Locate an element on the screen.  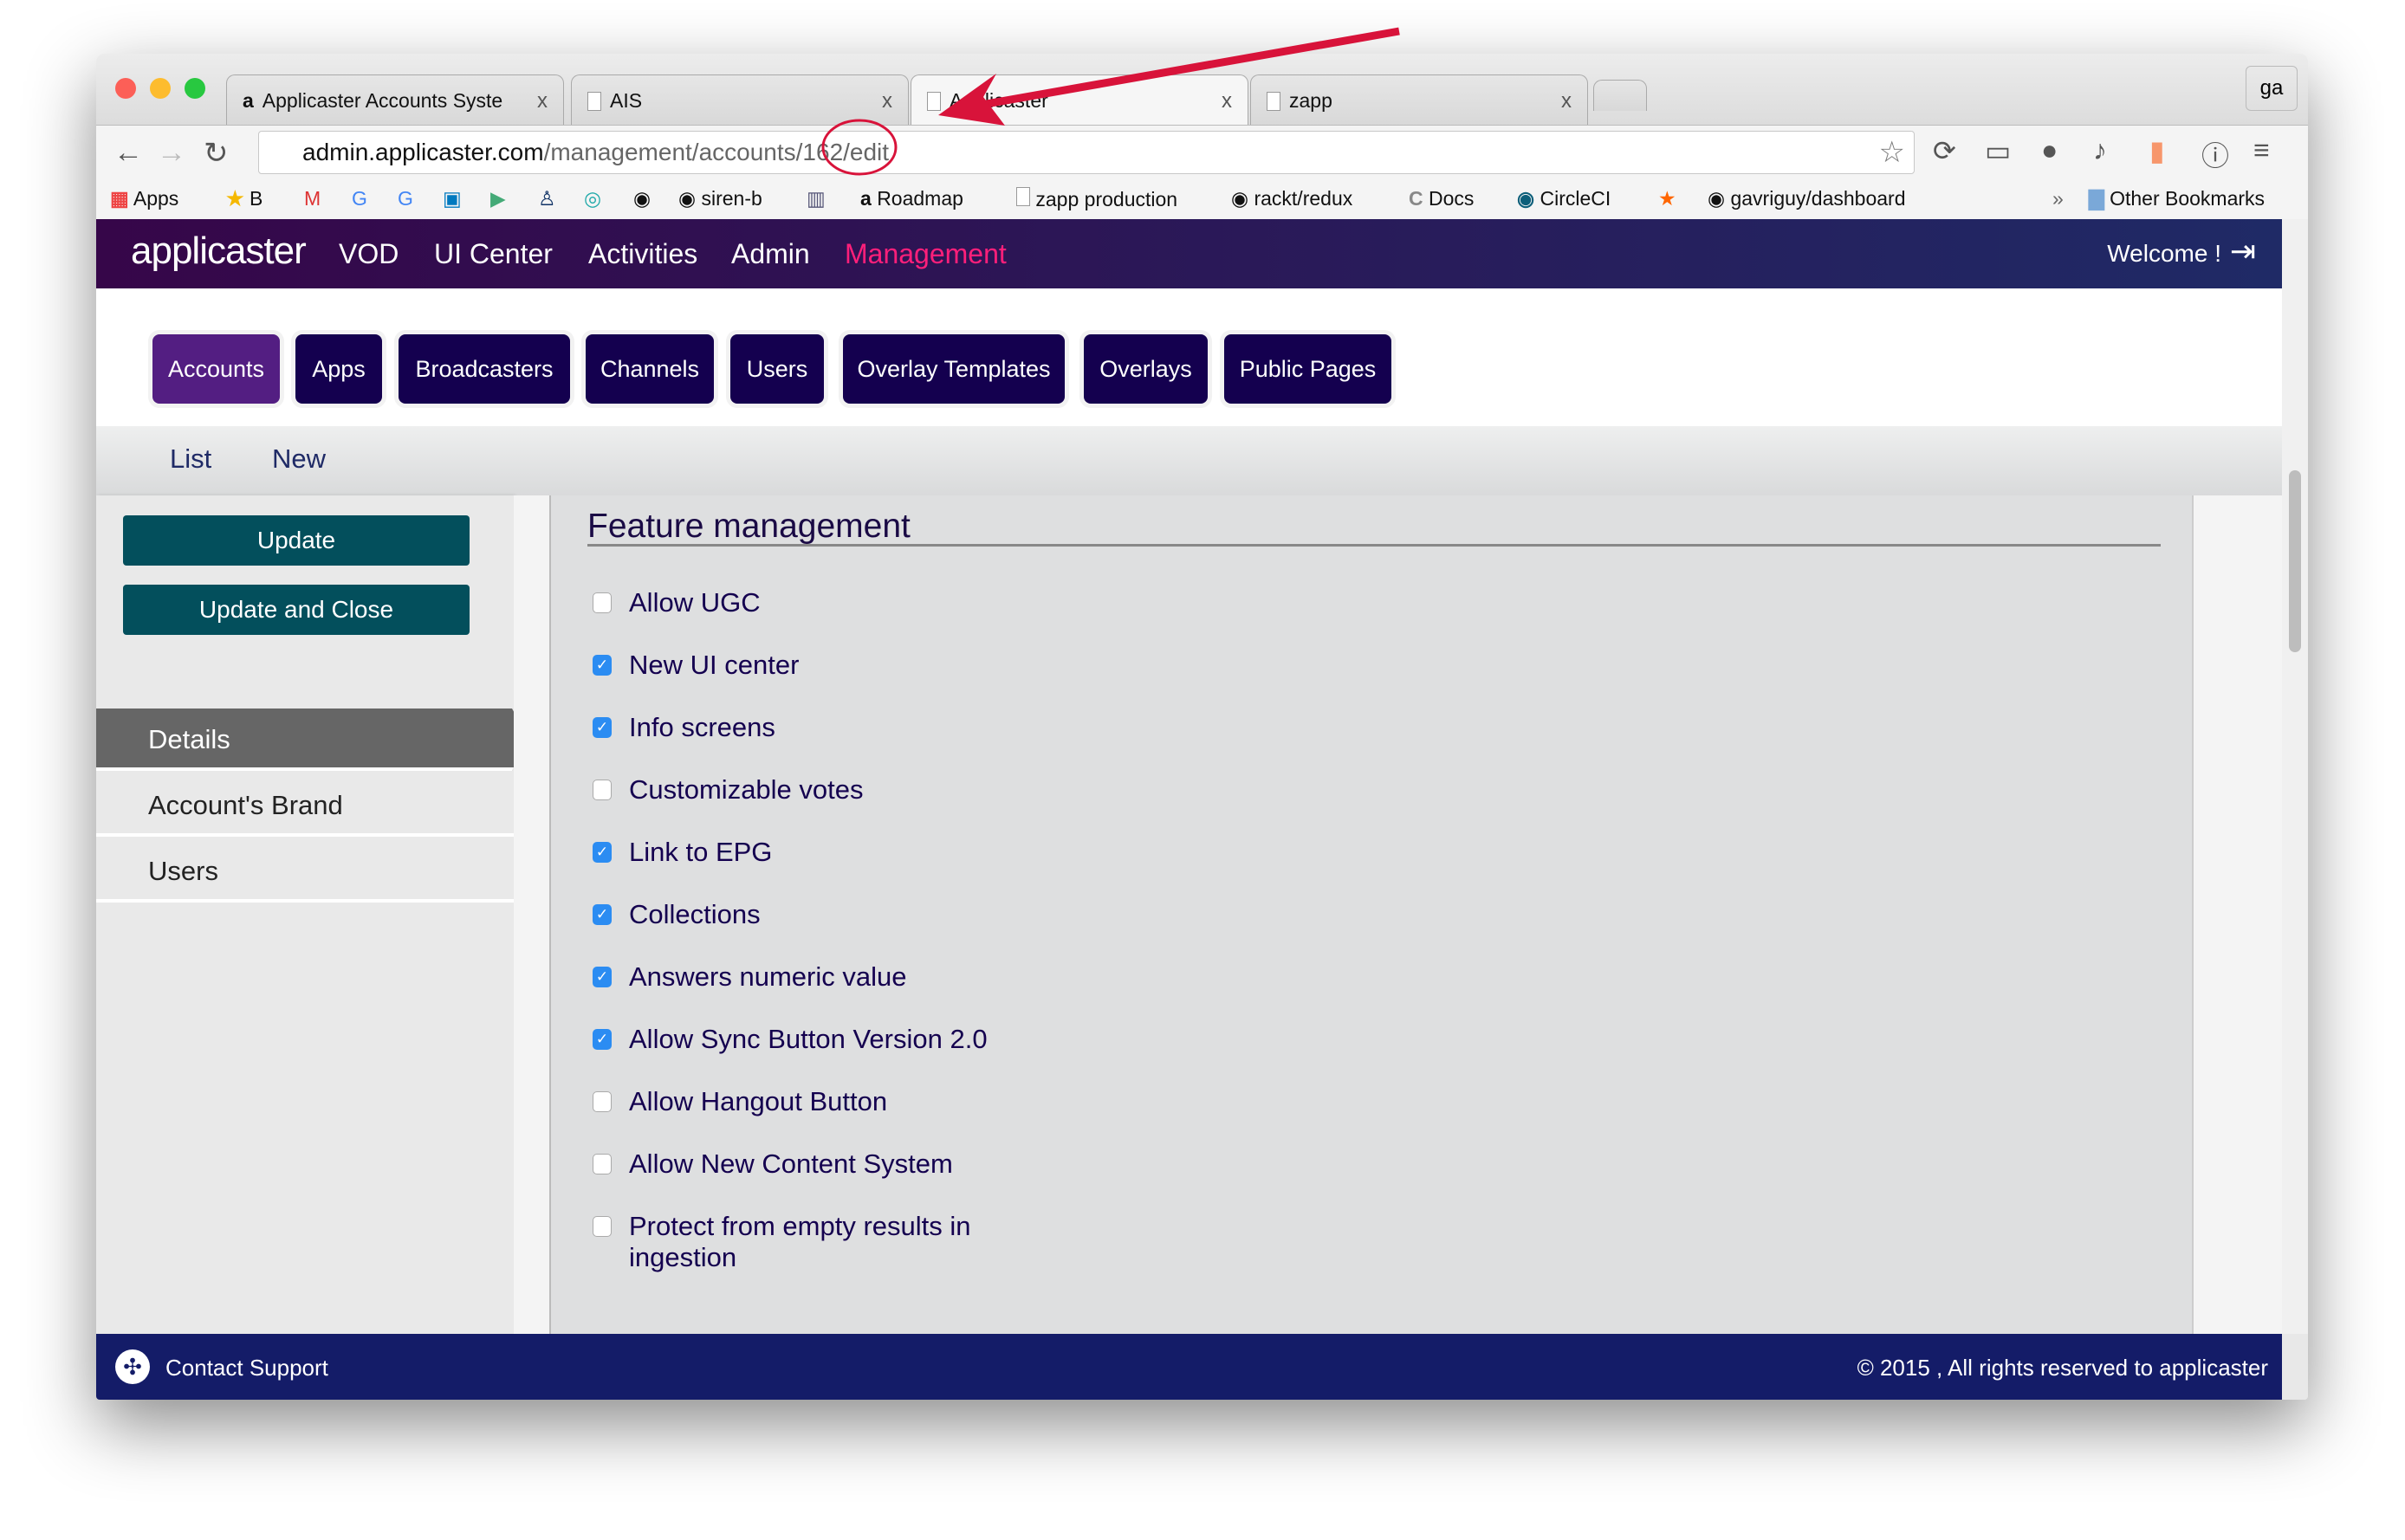
annotation-arrow is located at coordinates (1180, 70).